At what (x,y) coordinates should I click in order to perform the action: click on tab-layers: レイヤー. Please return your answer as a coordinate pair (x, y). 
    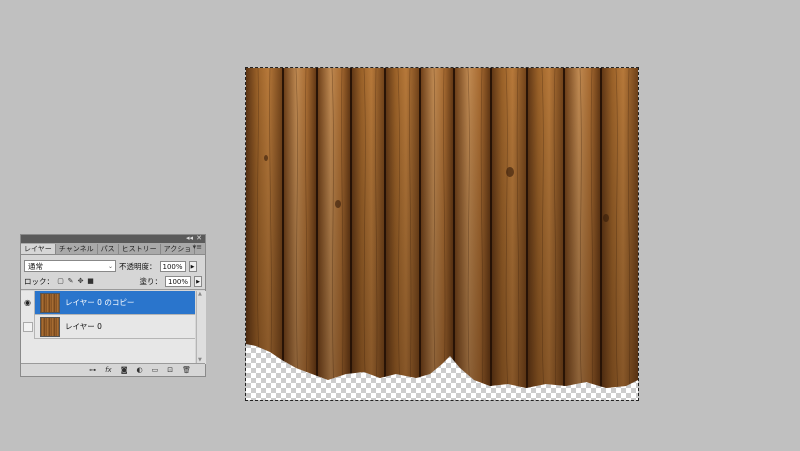
    Looking at the image, I should click on (38, 249).